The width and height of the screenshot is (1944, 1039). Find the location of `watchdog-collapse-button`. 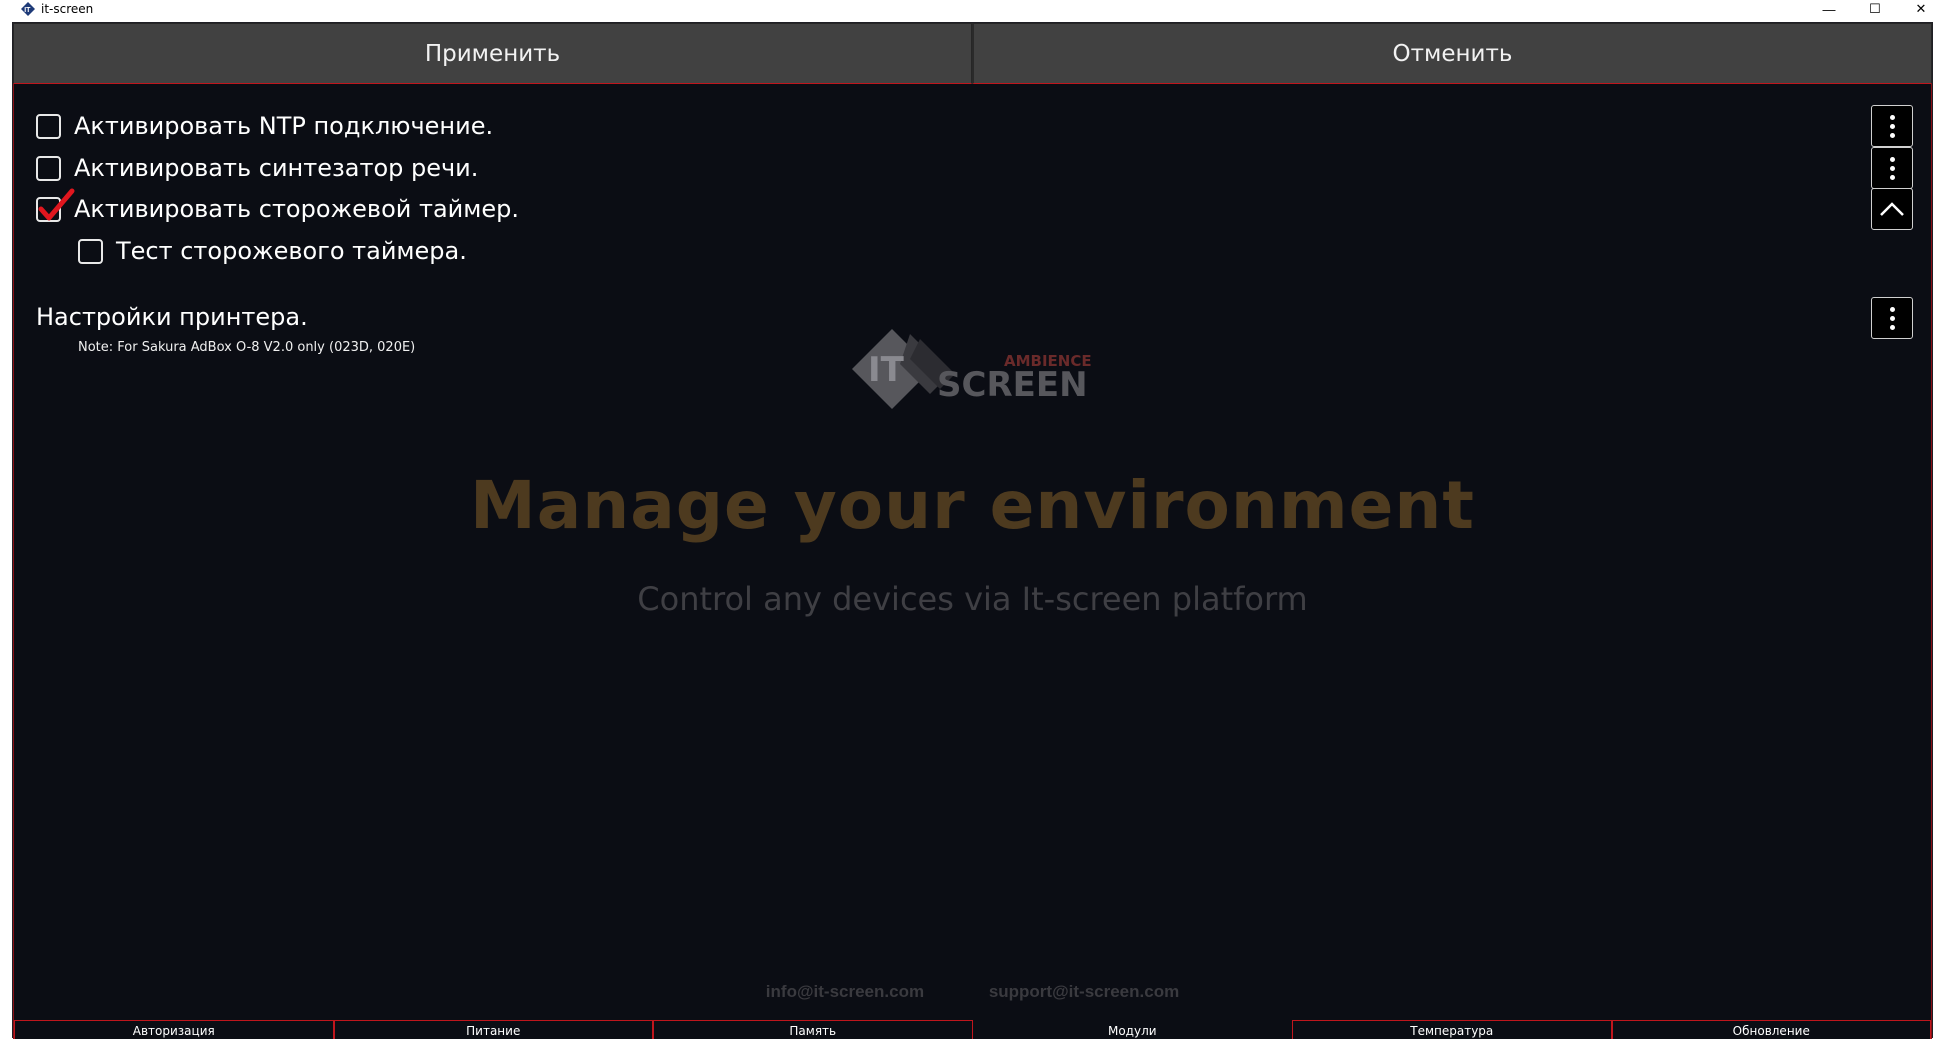

watchdog-collapse-button is located at coordinates (1892, 209).